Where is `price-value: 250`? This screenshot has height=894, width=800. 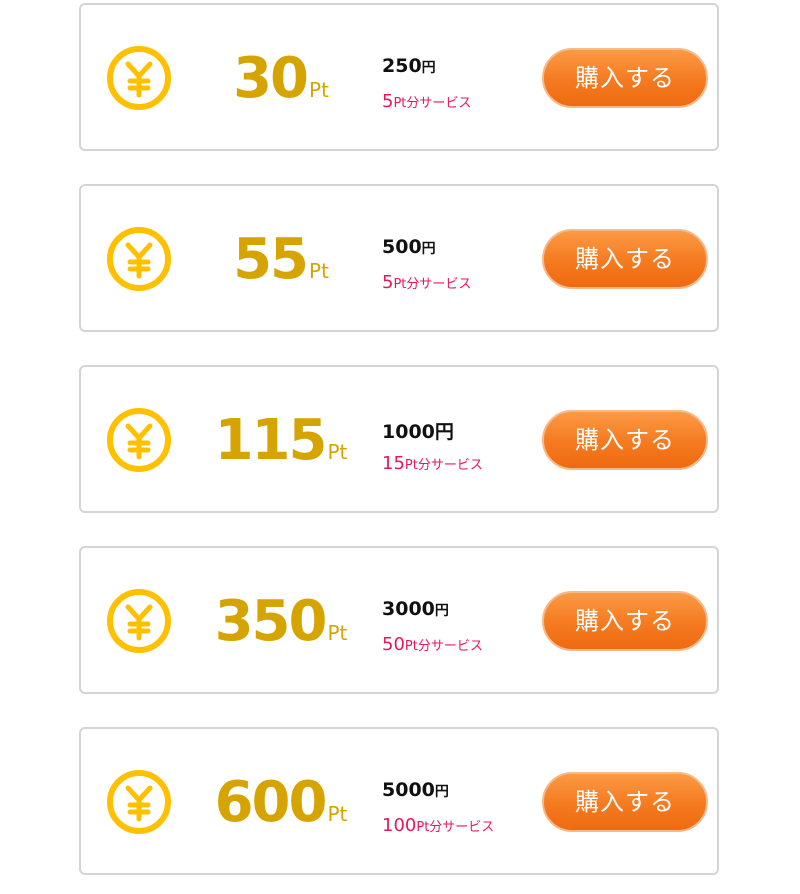 price-value: 250 is located at coordinates (402, 66).